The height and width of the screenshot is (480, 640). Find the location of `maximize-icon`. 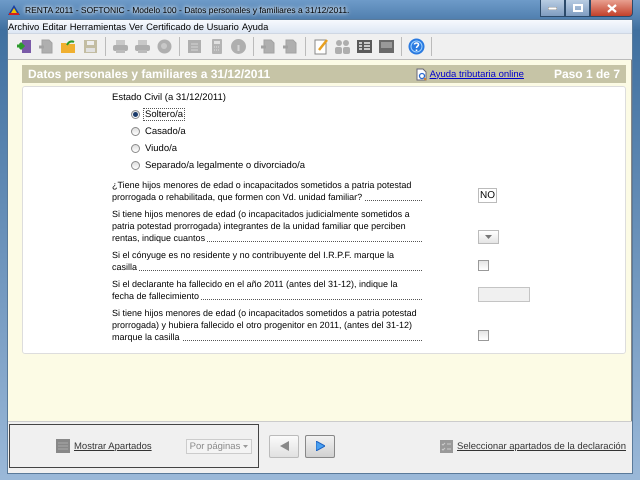

maximize-icon is located at coordinates (577, 8).